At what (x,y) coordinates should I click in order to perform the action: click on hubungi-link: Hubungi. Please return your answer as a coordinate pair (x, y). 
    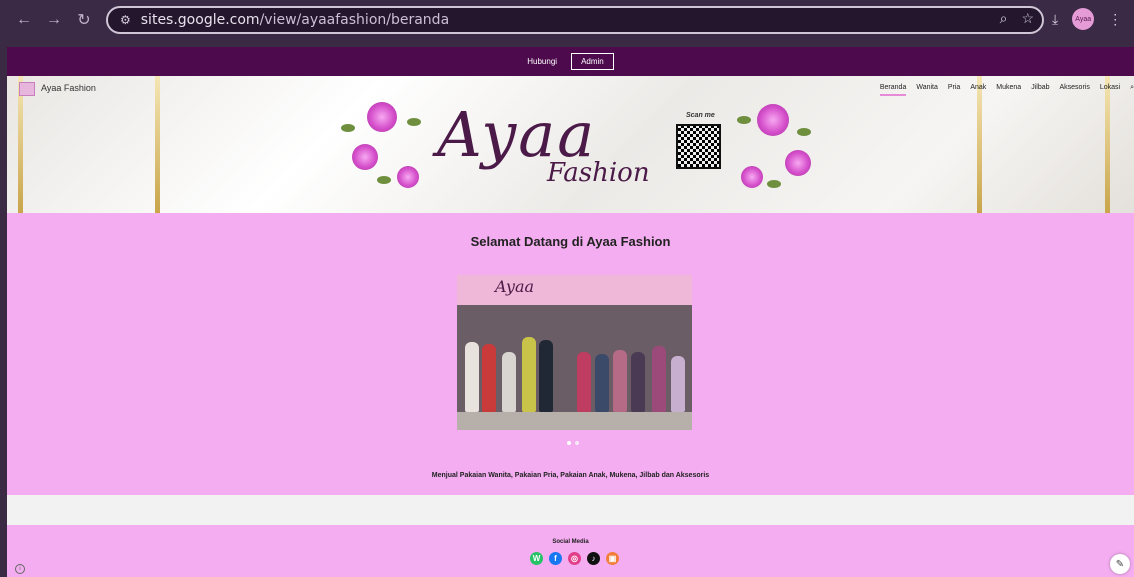
    Looking at the image, I should click on (542, 61).